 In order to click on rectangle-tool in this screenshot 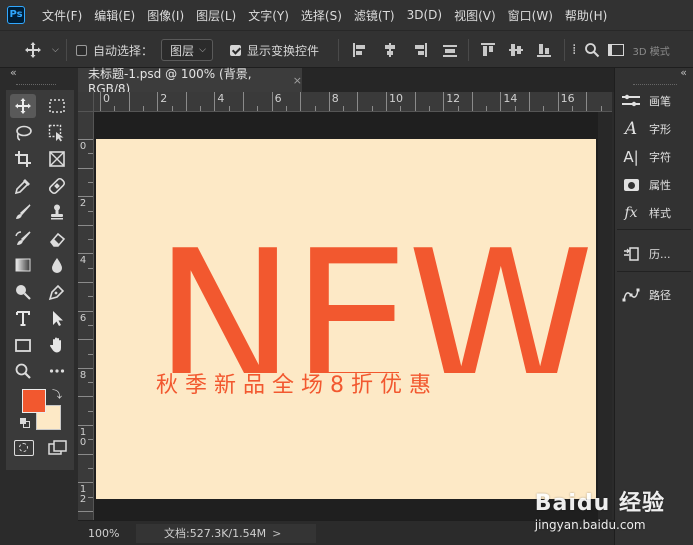, I will do `click(23, 345)`.